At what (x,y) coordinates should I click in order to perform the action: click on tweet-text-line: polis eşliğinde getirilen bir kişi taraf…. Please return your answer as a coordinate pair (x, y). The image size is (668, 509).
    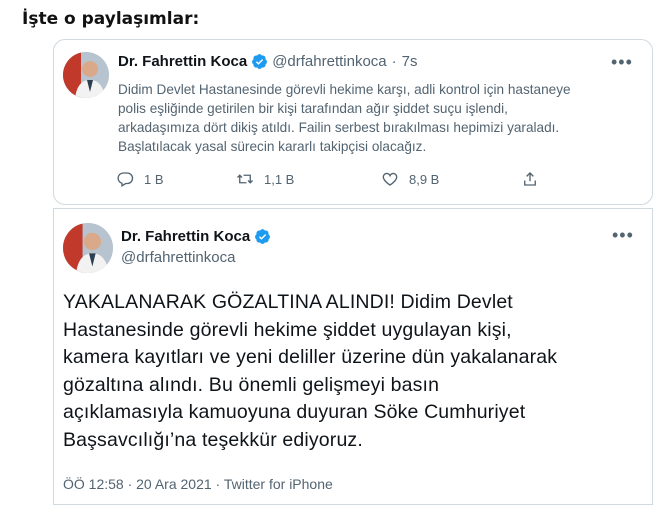
    Looking at the image, I should click on (313, 108).